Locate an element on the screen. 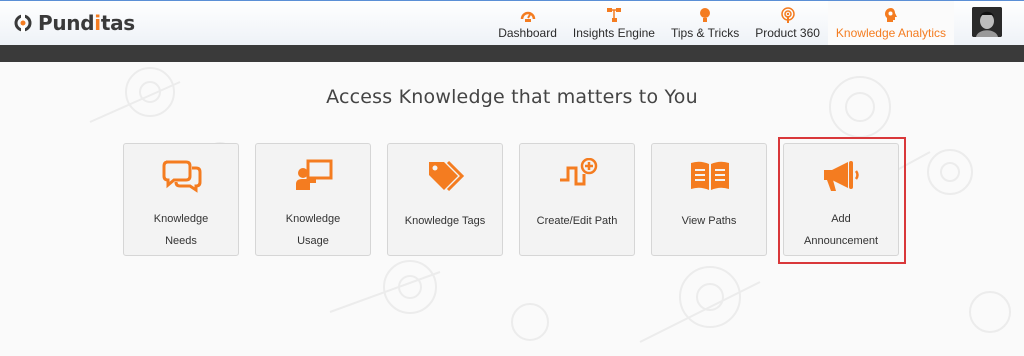 The width and height of the screenshot is (1024, 356). dark-subheader-bar is located at coordinates (512, 53).